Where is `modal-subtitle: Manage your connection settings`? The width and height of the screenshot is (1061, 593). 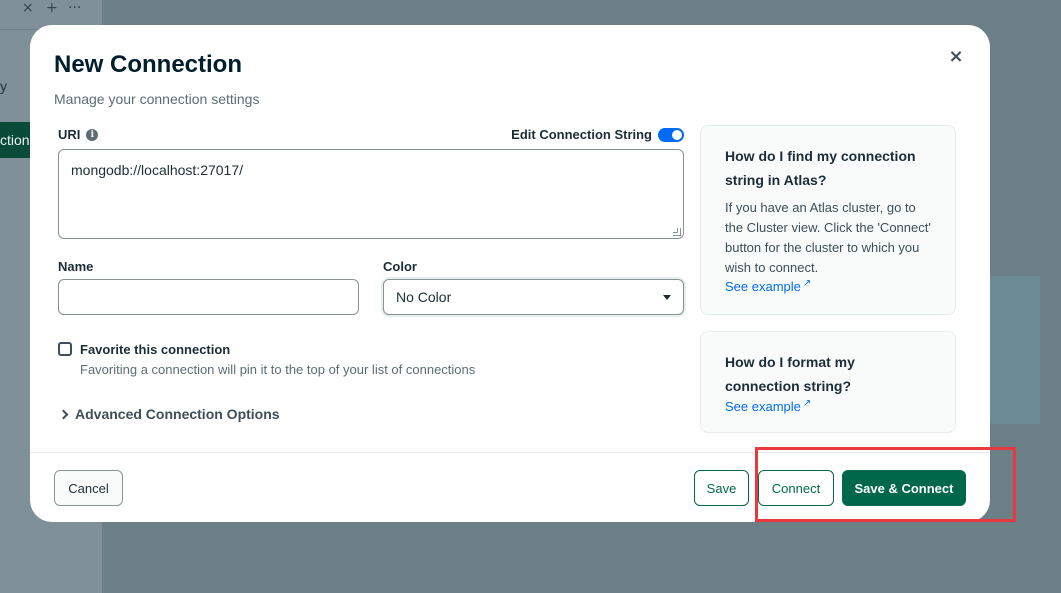 modal-subtitle: Manage your connection settings is located at coordinates (157, 99).